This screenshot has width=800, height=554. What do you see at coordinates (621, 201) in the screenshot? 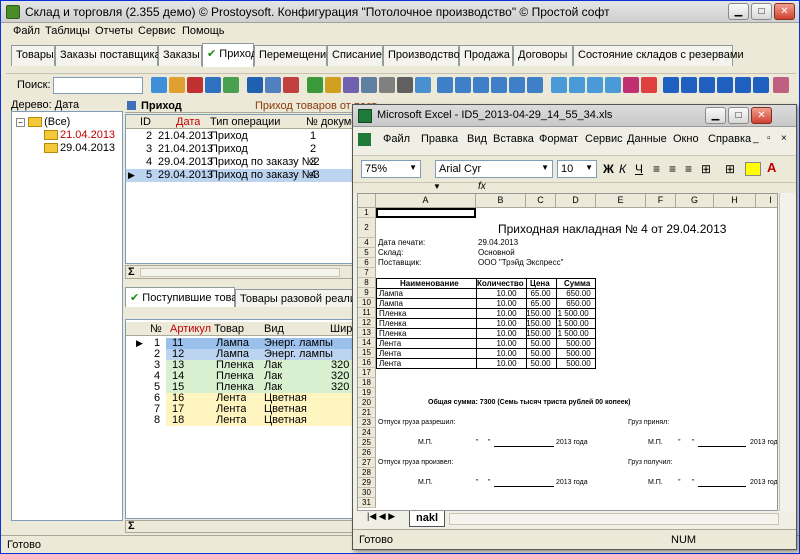
I see `column-header: E` at bounding box center [621, 201].